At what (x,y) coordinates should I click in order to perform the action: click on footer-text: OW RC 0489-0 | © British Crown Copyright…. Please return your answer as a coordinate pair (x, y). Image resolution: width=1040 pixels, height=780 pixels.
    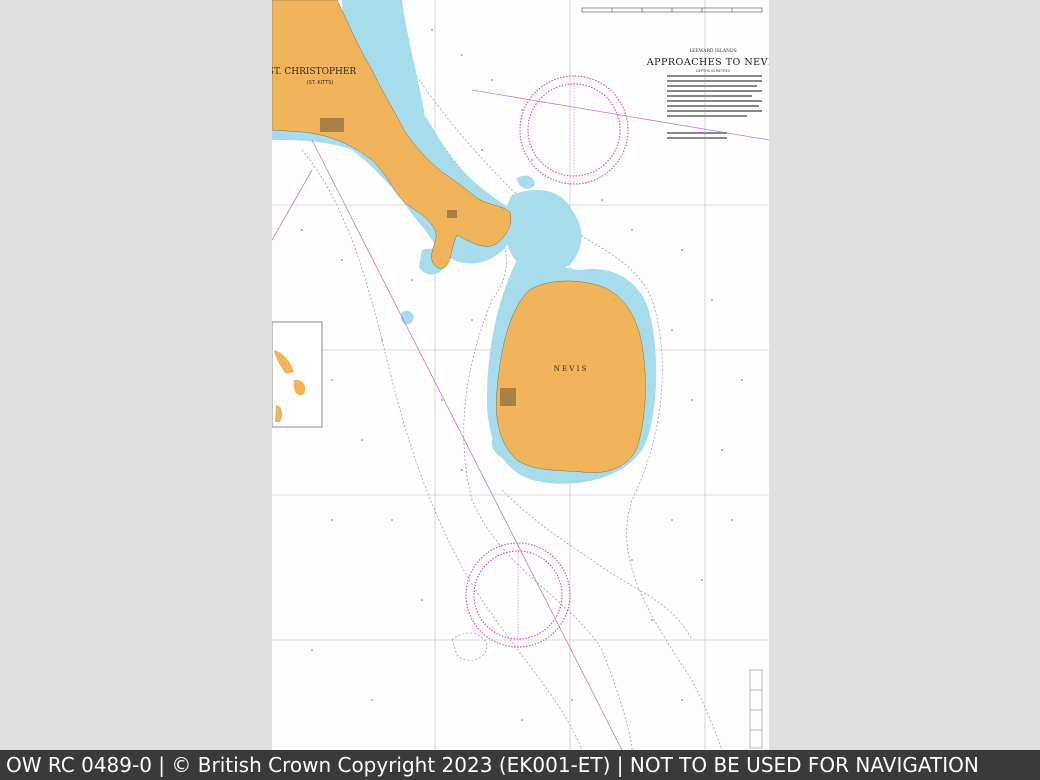
    Looking at the image, I should click on (492, 765).